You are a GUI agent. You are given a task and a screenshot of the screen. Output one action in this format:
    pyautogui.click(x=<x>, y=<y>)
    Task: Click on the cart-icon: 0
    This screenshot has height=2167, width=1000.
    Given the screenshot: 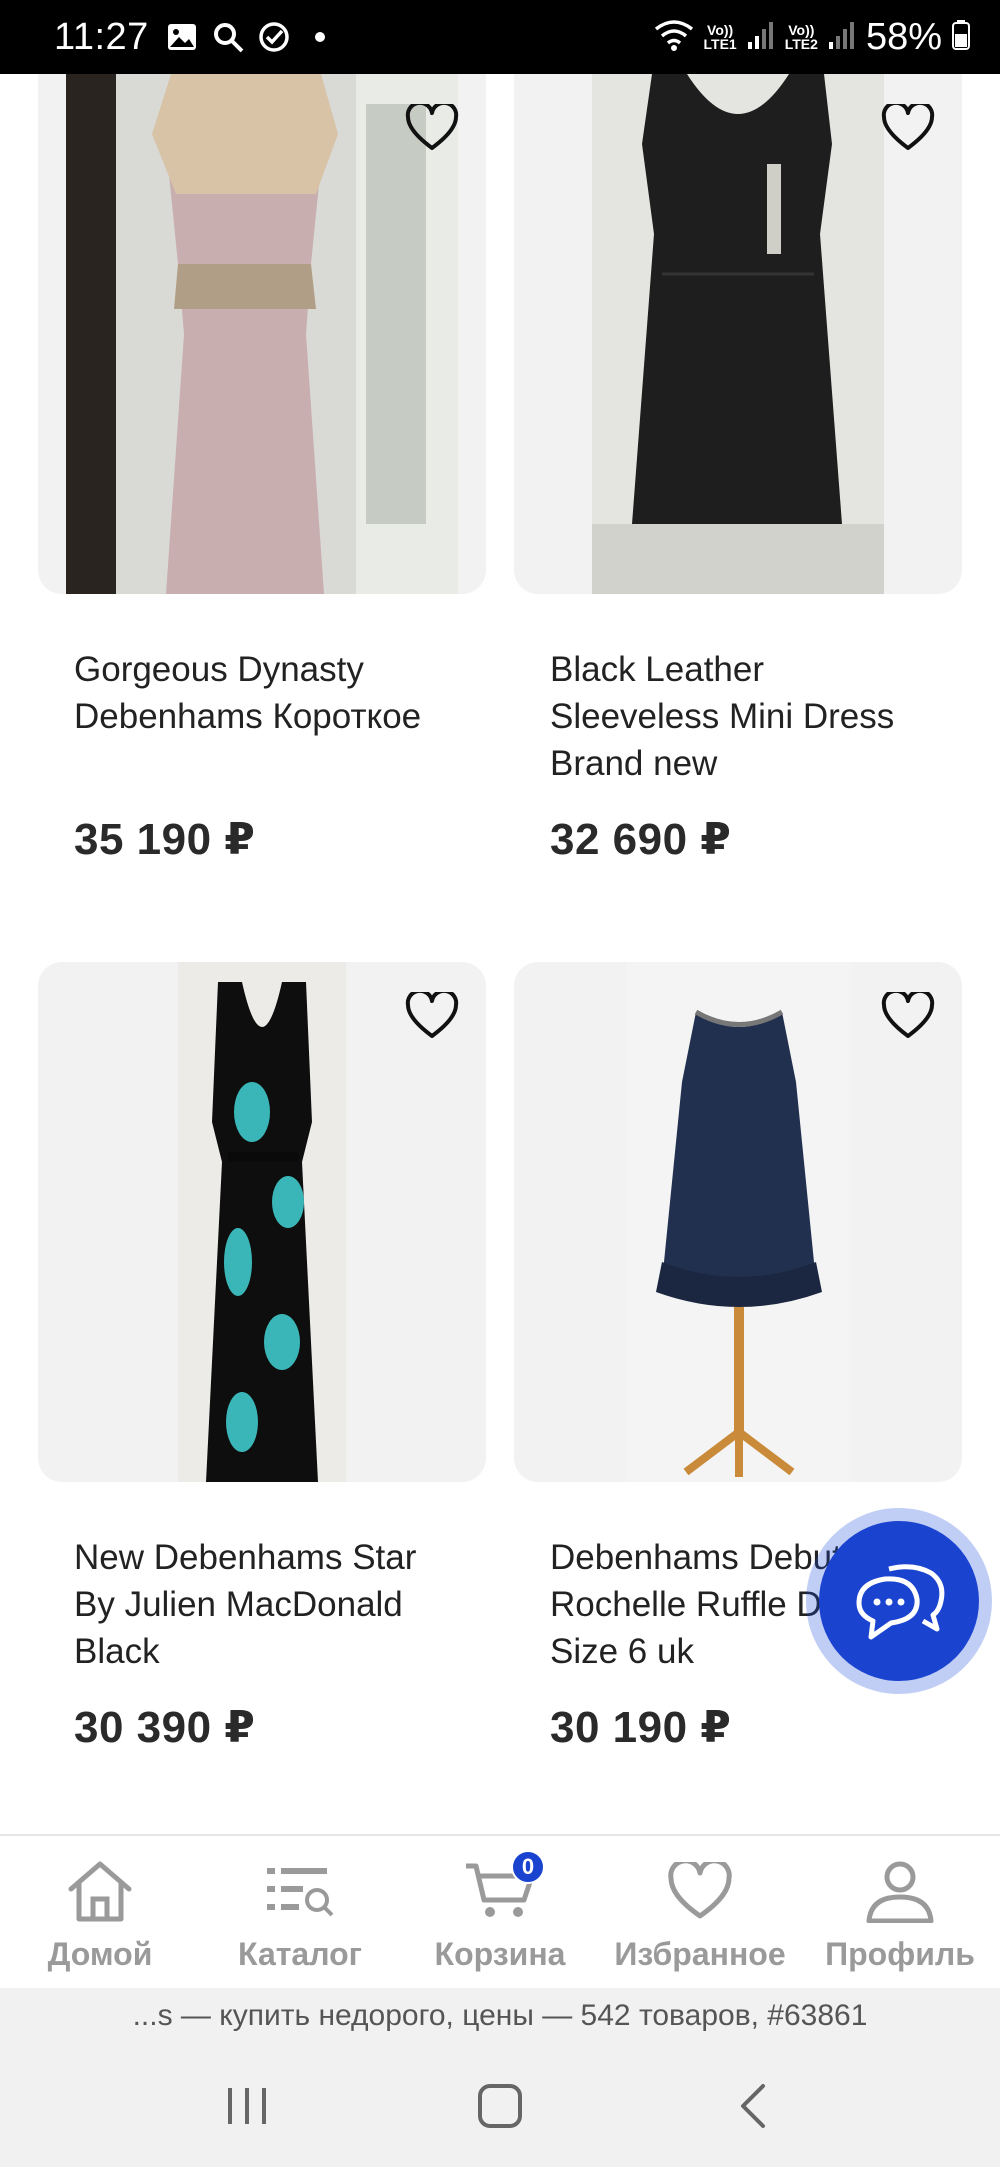 What is the action you would take?
    pyautogui.click(x=504, y=1887)
    